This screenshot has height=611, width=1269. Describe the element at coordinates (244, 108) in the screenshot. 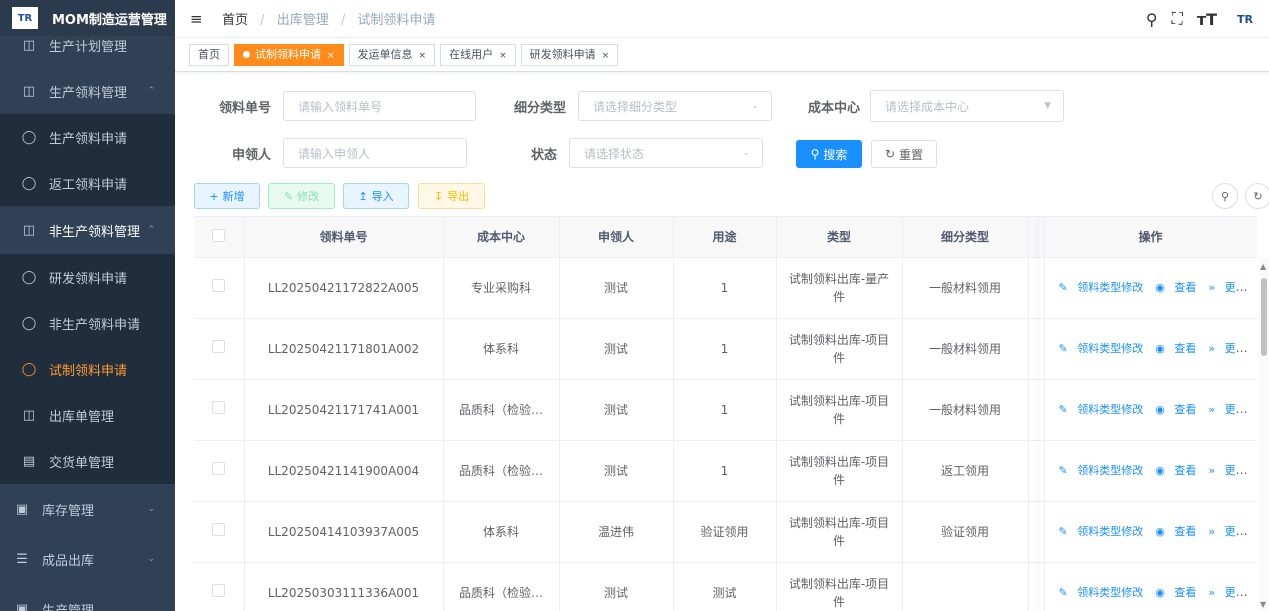

I see `order-no-label: 领料单号` at that location.